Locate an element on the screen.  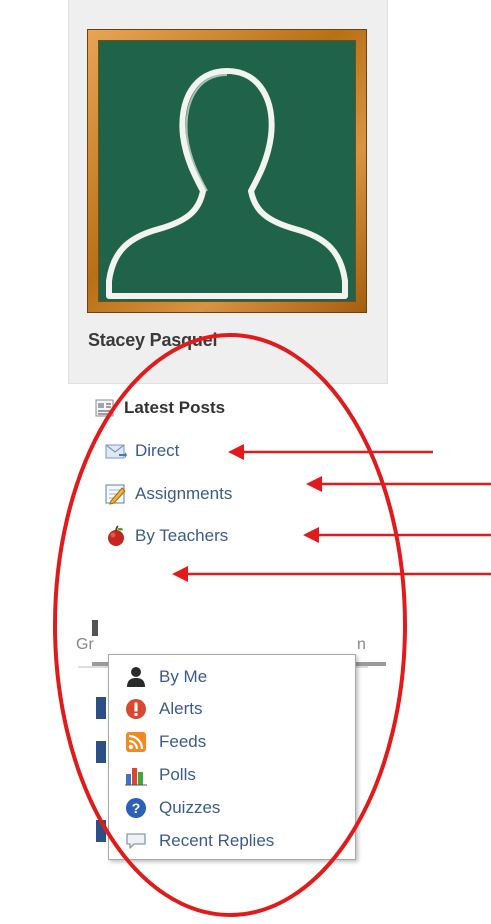
latest-posts-direct-link: Direct is located at coordinates (142, 451).